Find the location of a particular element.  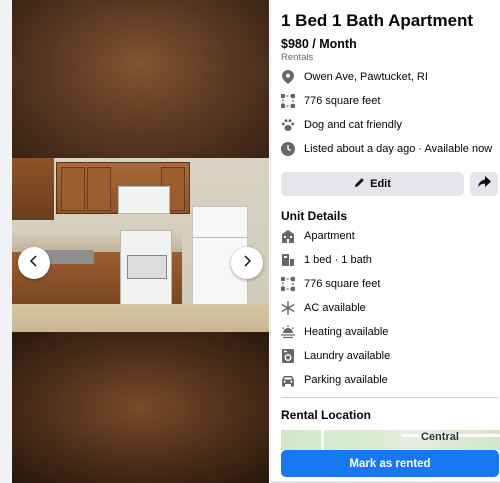

unit-detail-text: 1 bed · 1 bath is located at coordinates (338, 260).